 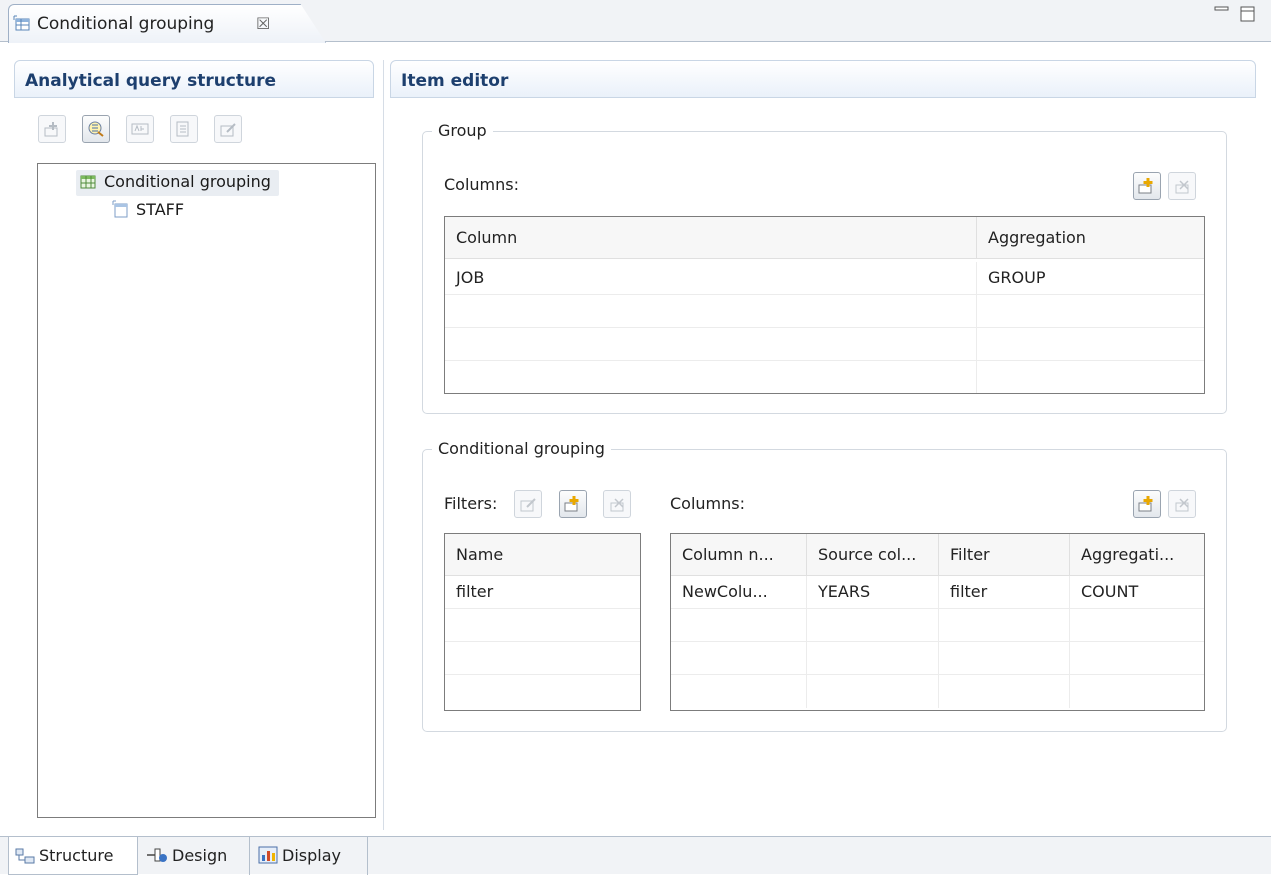 I want to click on filter-header: Filter, so click(x=1004, y=555).